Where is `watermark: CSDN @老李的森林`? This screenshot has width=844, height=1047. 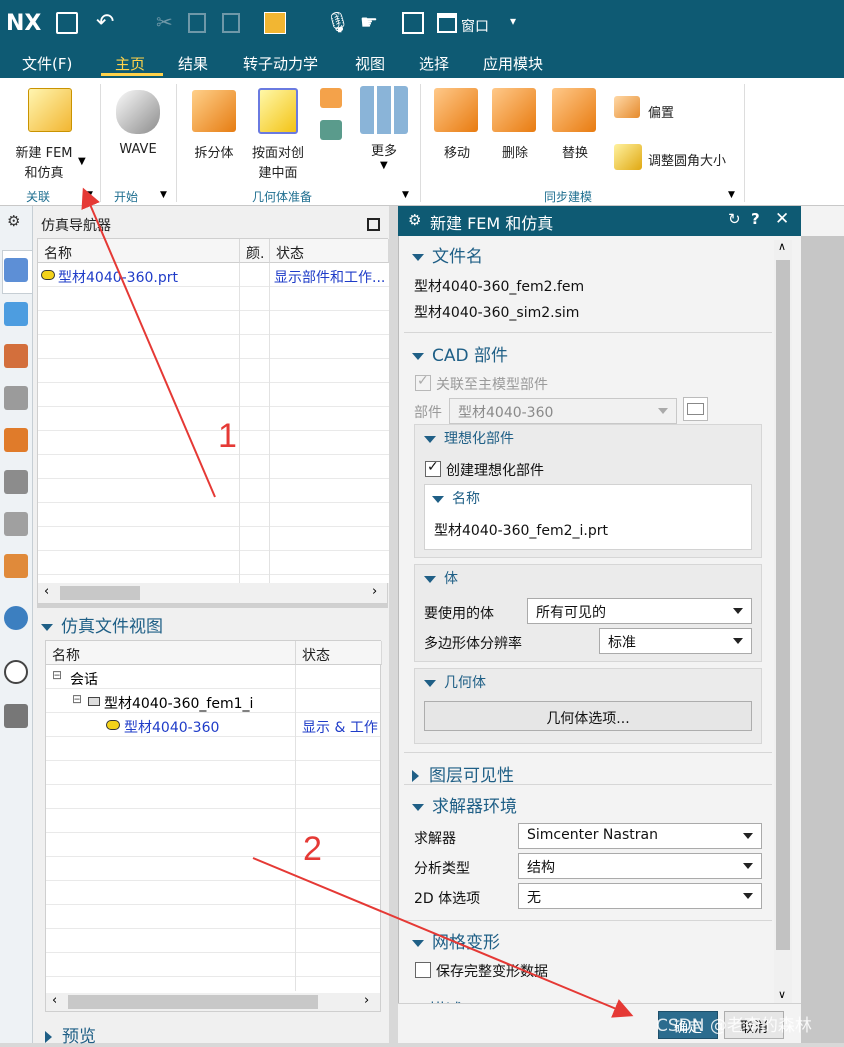
watermark: CSDN @老李的森林 is located at coordinates (734, 1026).